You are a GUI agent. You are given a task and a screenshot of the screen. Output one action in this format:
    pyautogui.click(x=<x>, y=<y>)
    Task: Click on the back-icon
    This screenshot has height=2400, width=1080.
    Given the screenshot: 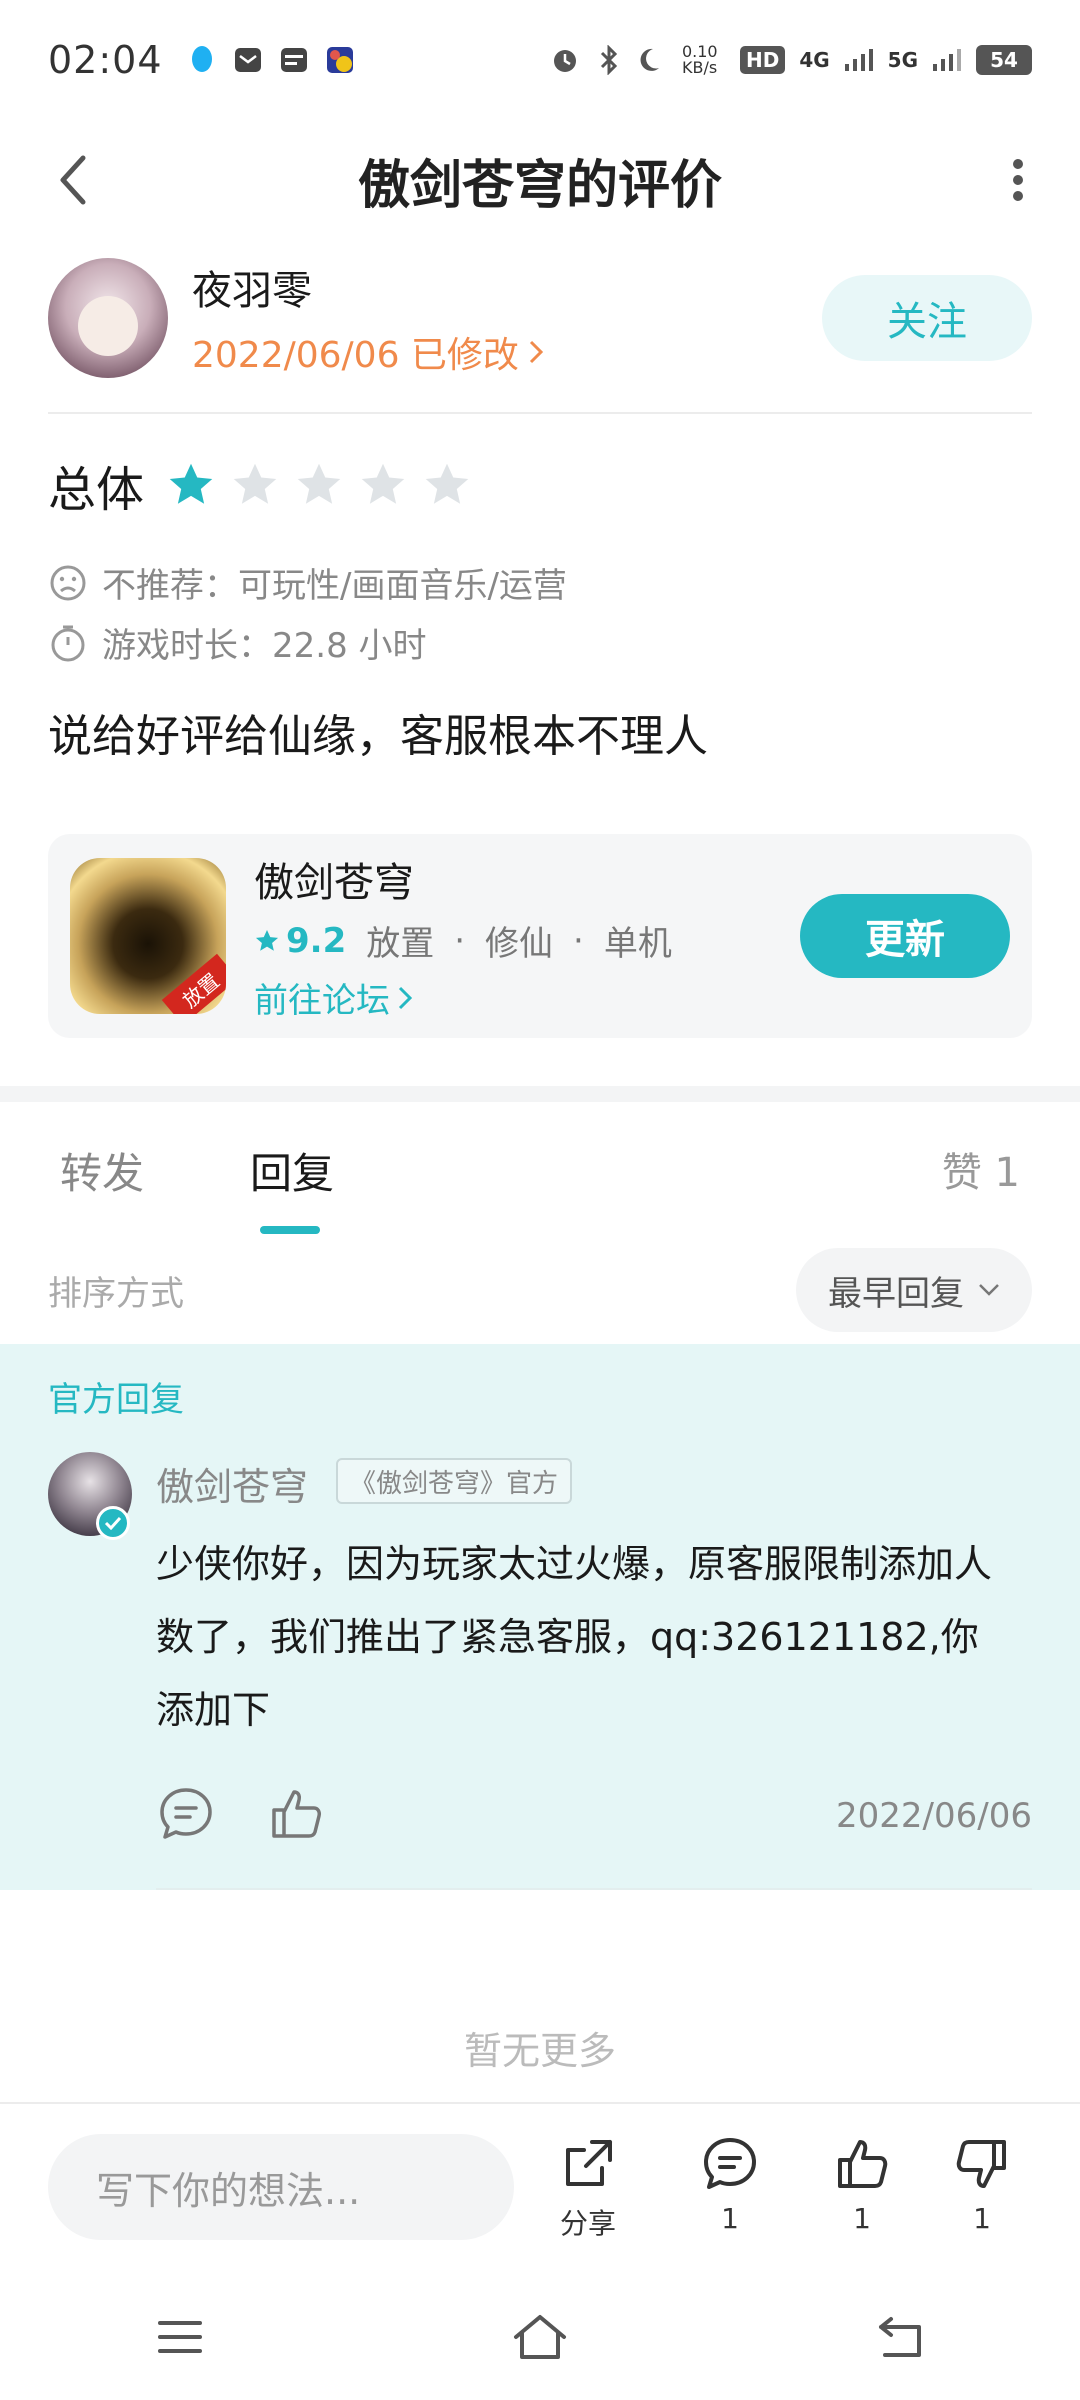 What is the action you would take?
    pyautogui.click(x=900, y=2337)
    